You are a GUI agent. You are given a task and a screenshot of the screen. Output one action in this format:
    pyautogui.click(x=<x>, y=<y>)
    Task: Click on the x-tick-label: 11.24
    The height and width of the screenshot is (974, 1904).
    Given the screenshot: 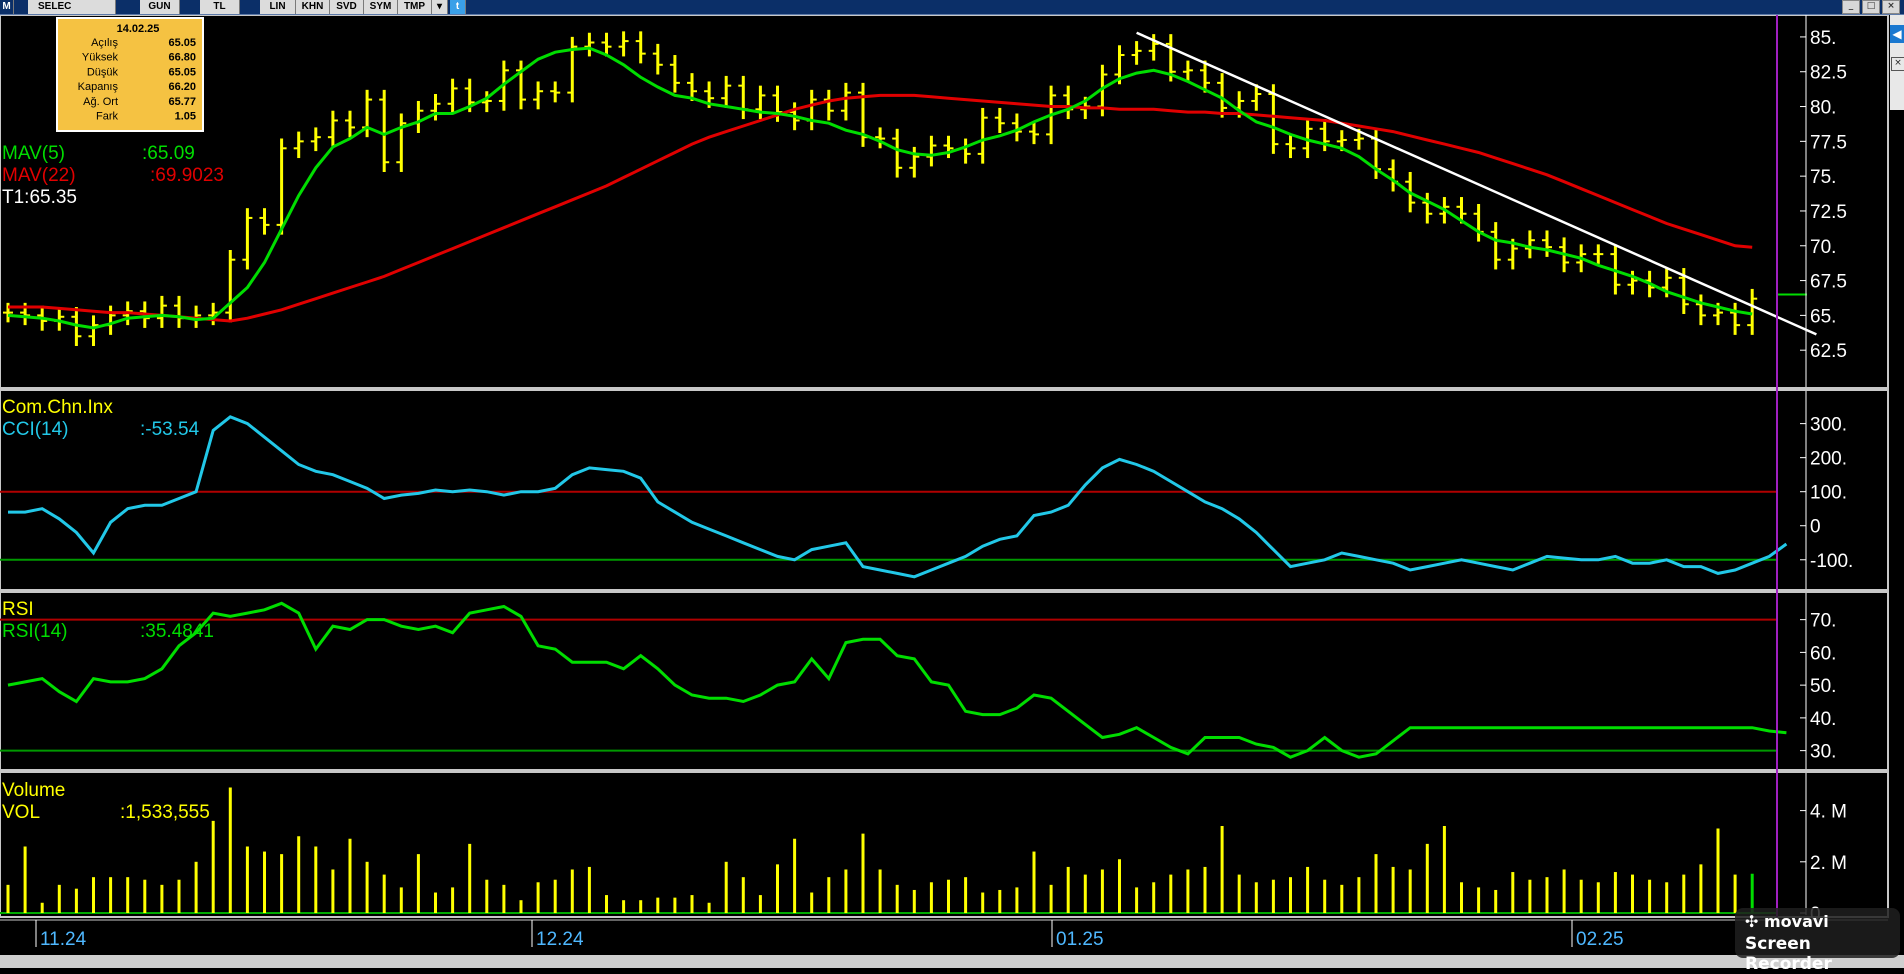 What is the action you would take?
    pyautogui.click(x=63, y=939)
    